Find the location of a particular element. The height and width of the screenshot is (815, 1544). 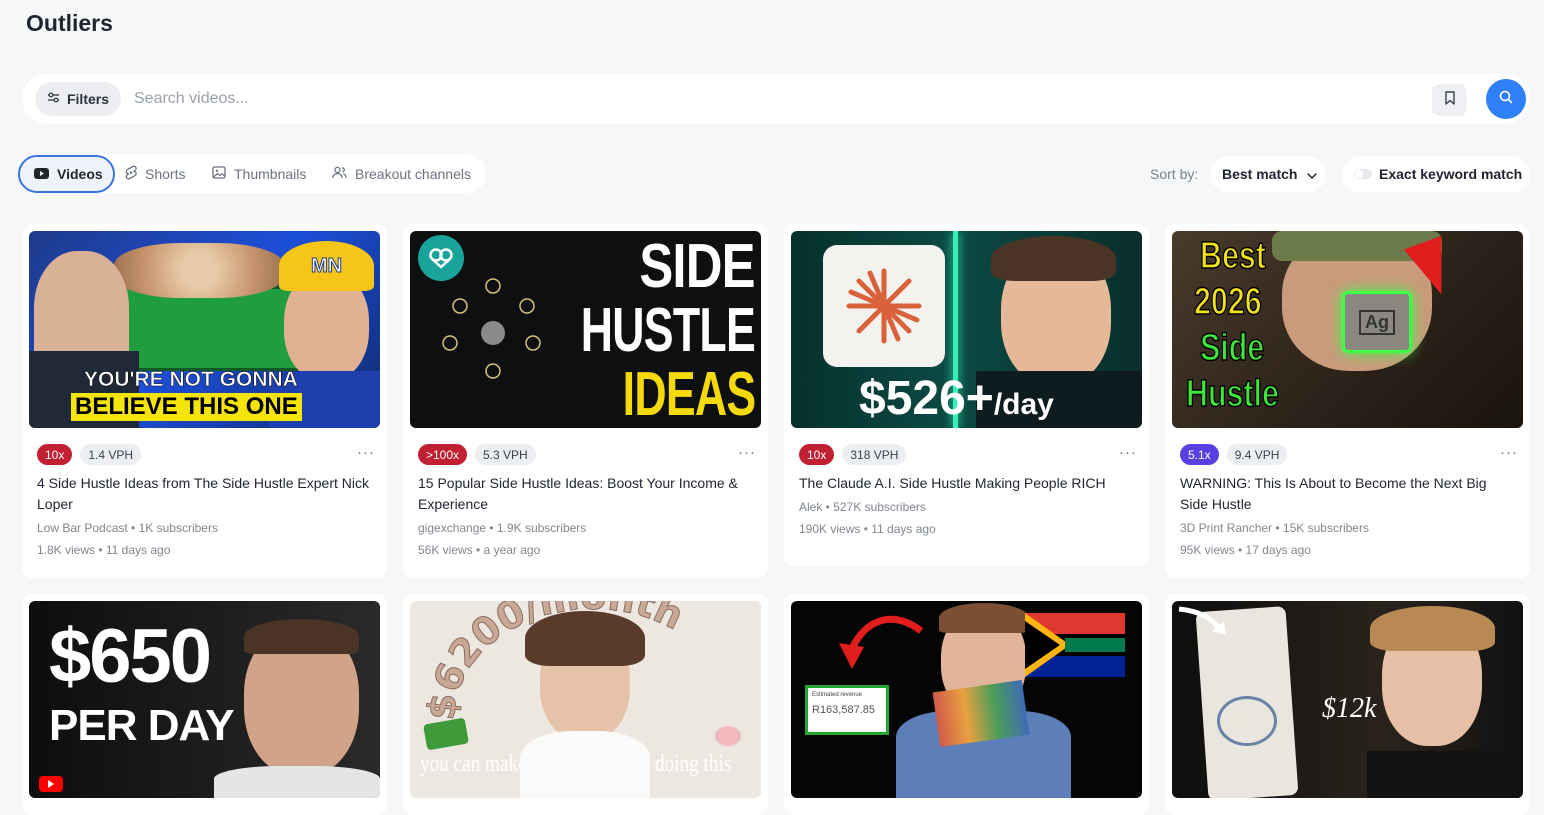

revenue-label: Estimated revenue is located at coordinates (837, 695).